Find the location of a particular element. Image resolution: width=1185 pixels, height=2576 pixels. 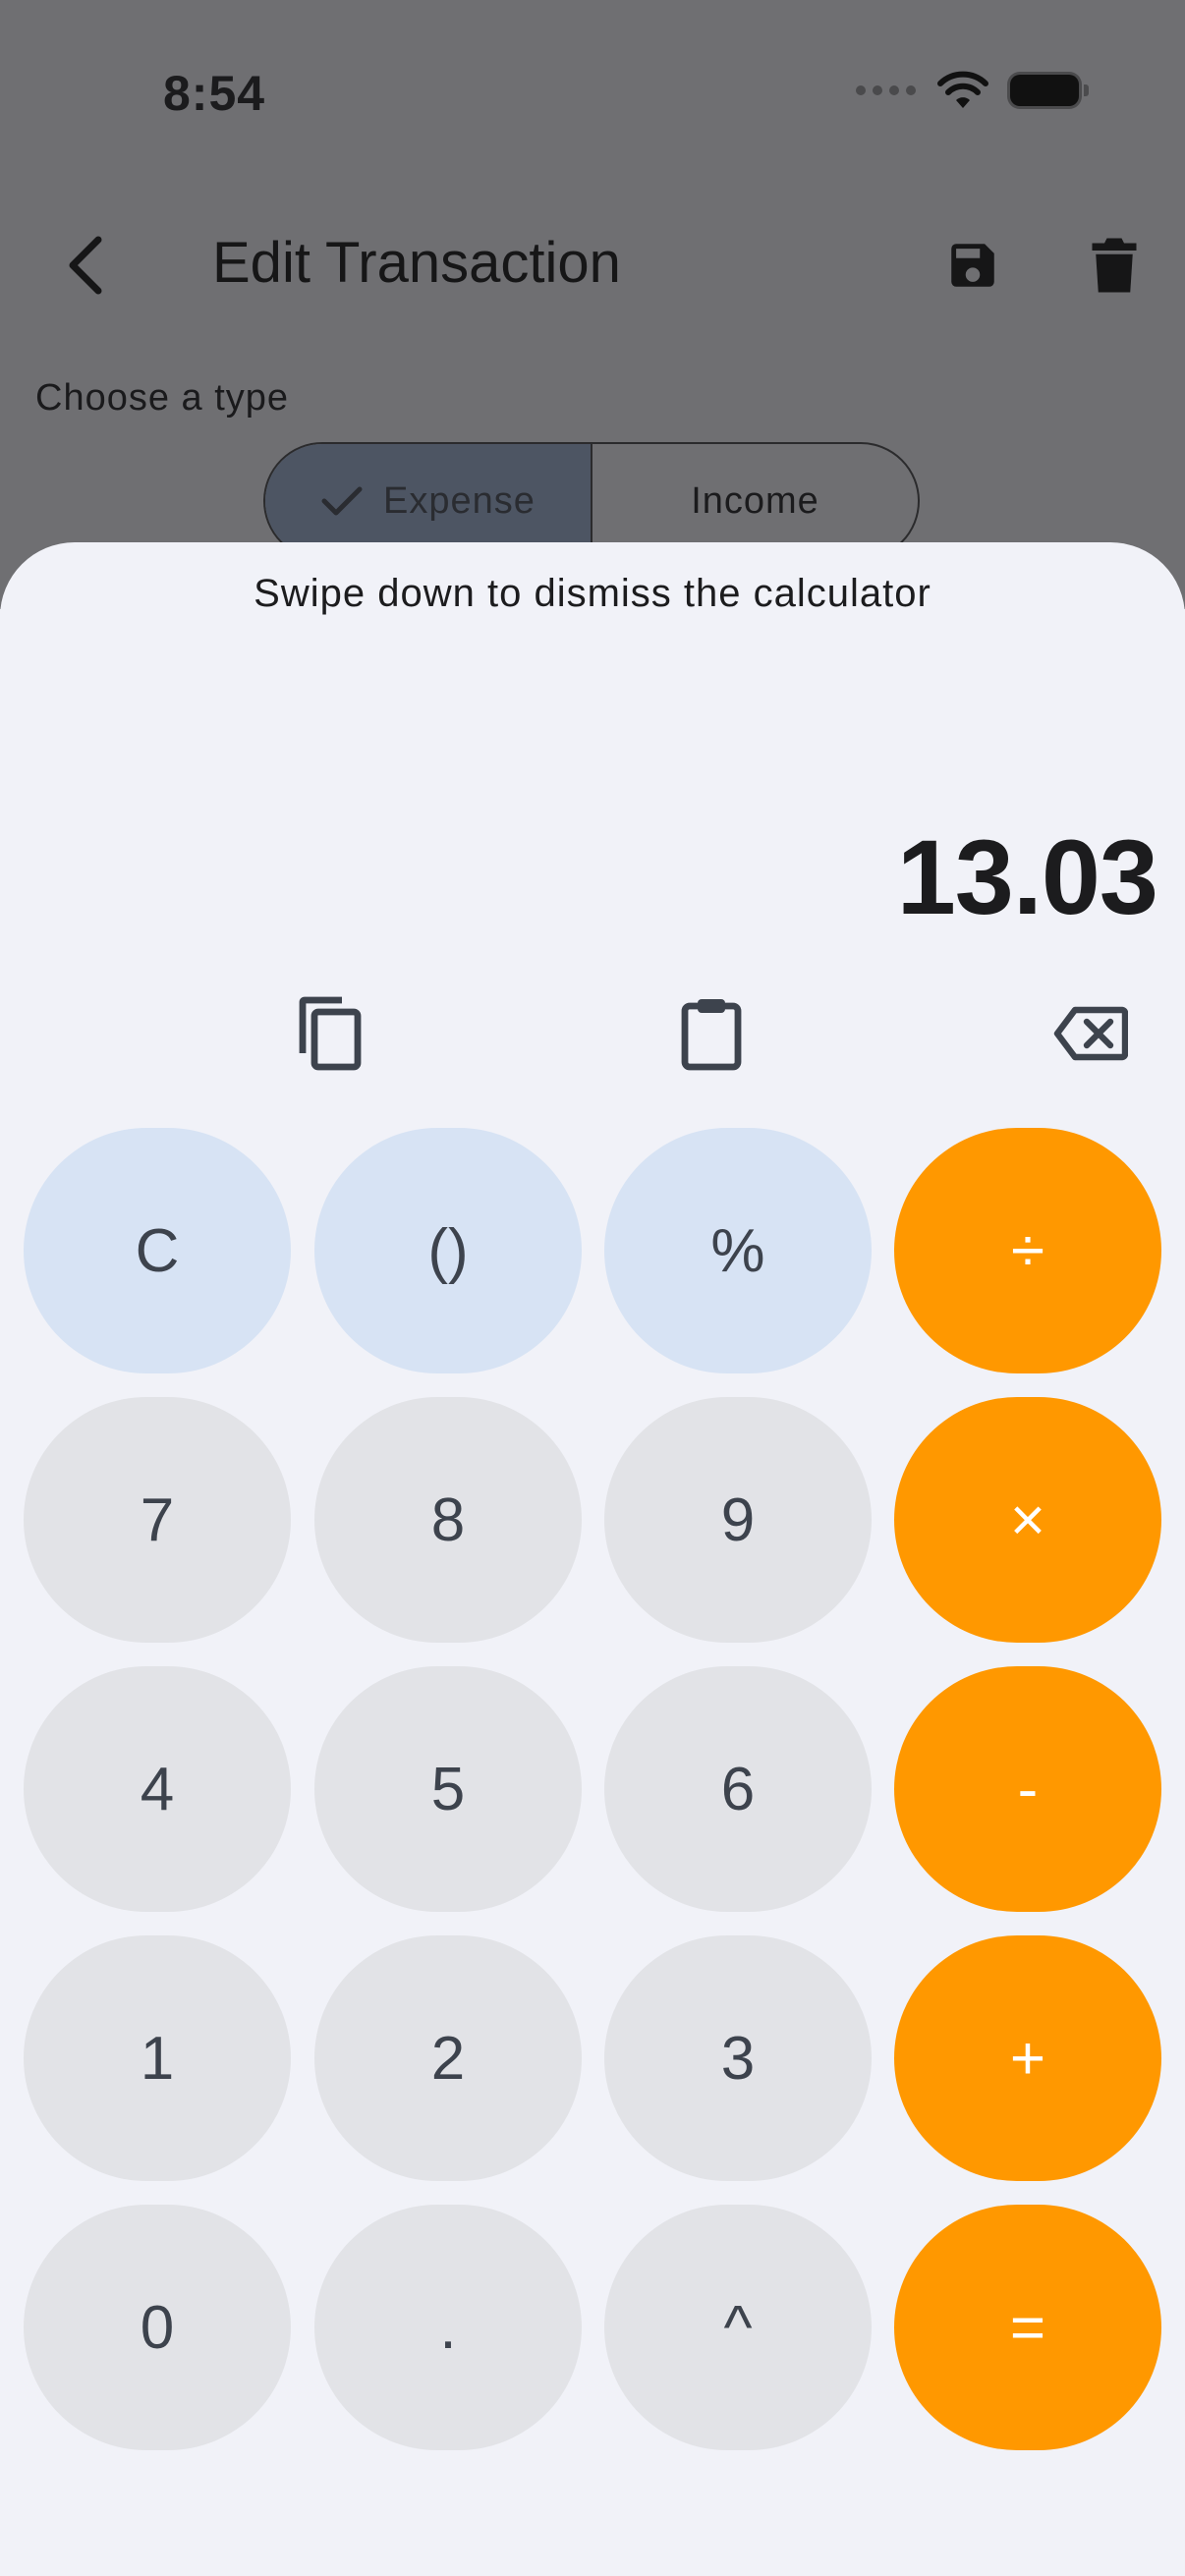

save-icon is located at coordinates (973, 265).